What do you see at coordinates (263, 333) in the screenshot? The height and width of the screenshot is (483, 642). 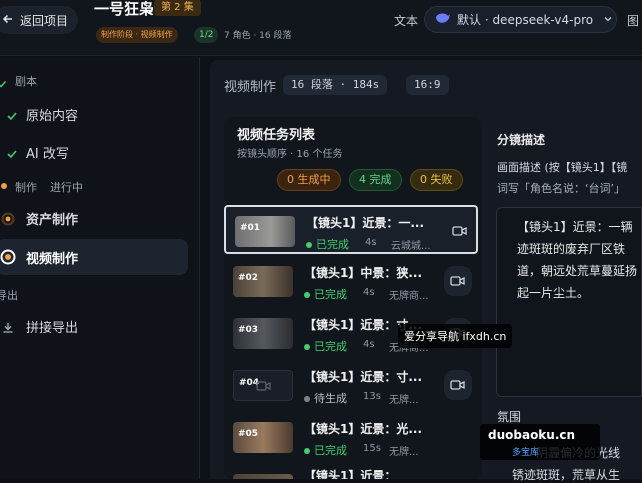 I see `video-thumbnail: #03` at bounding box center [263, 333].